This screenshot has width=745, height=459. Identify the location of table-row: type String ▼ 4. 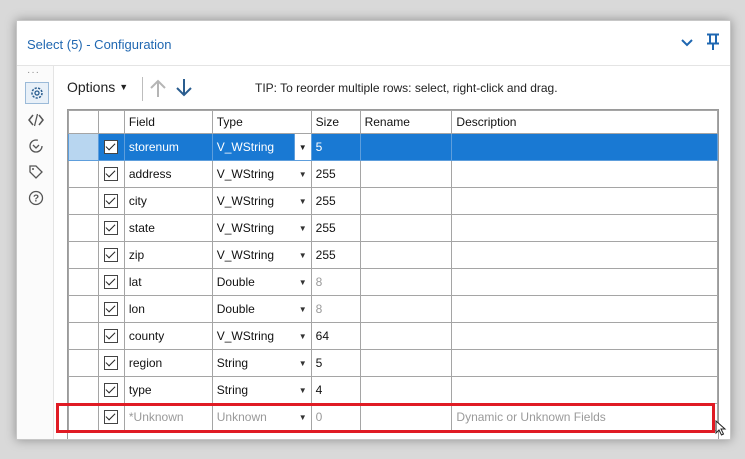
(393, 390).